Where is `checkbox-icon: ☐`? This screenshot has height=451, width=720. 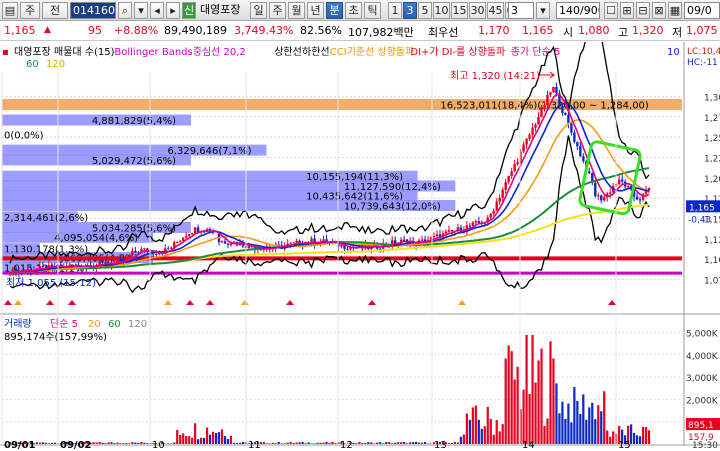 checkbox-icon: ☐ is located at coordinates (611, 10).